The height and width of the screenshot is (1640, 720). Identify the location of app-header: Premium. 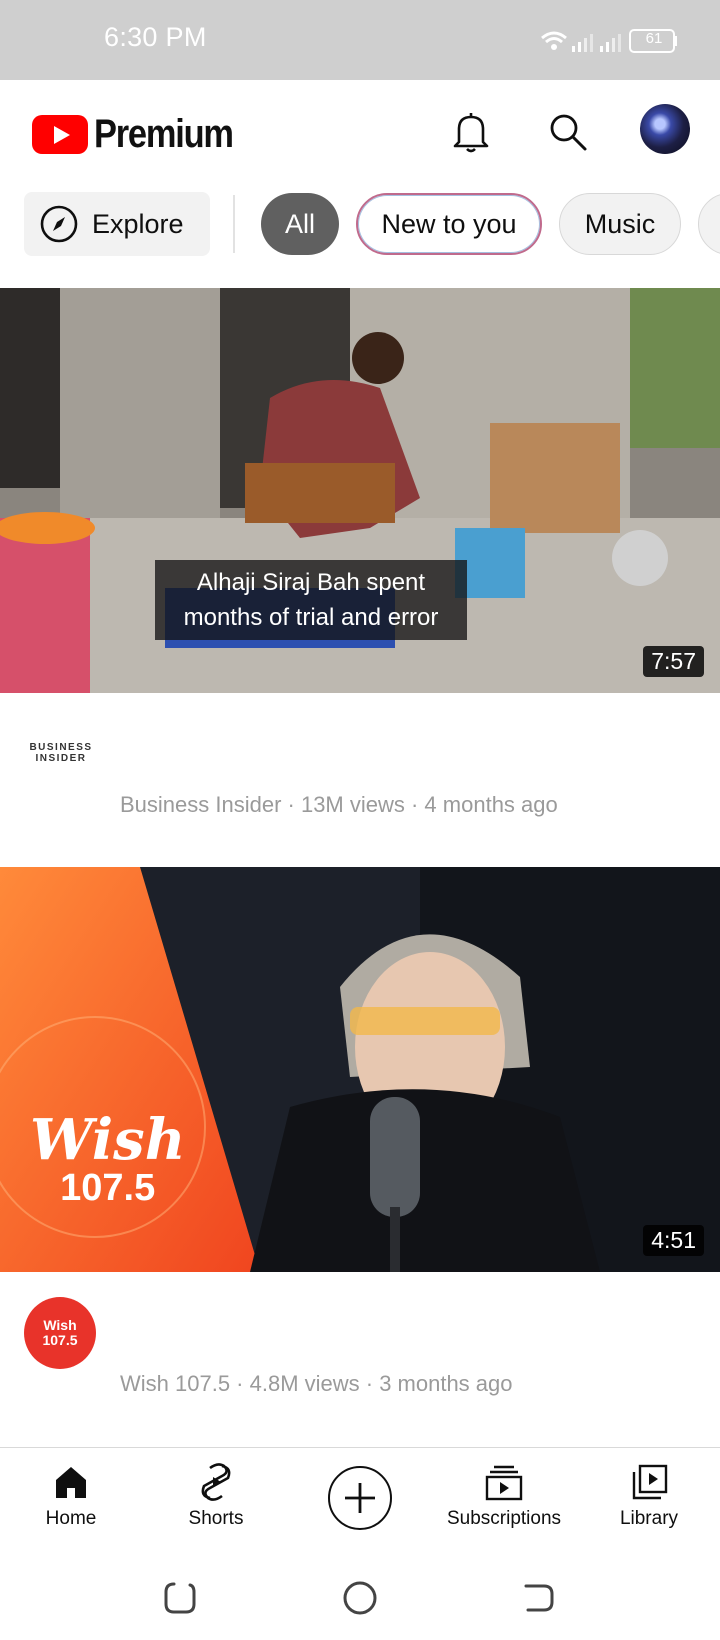
(360, 132).